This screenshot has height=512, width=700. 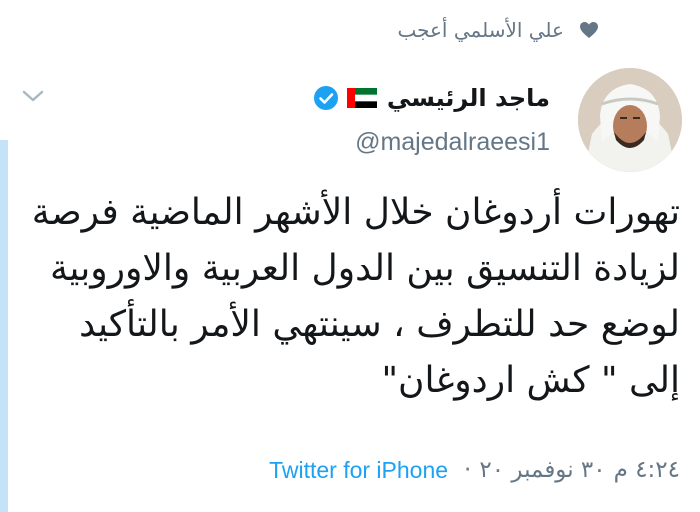 What do you see at coordinates (630, 120) in the screenshot?
I see `avatar` at bounding box center [630, 120].